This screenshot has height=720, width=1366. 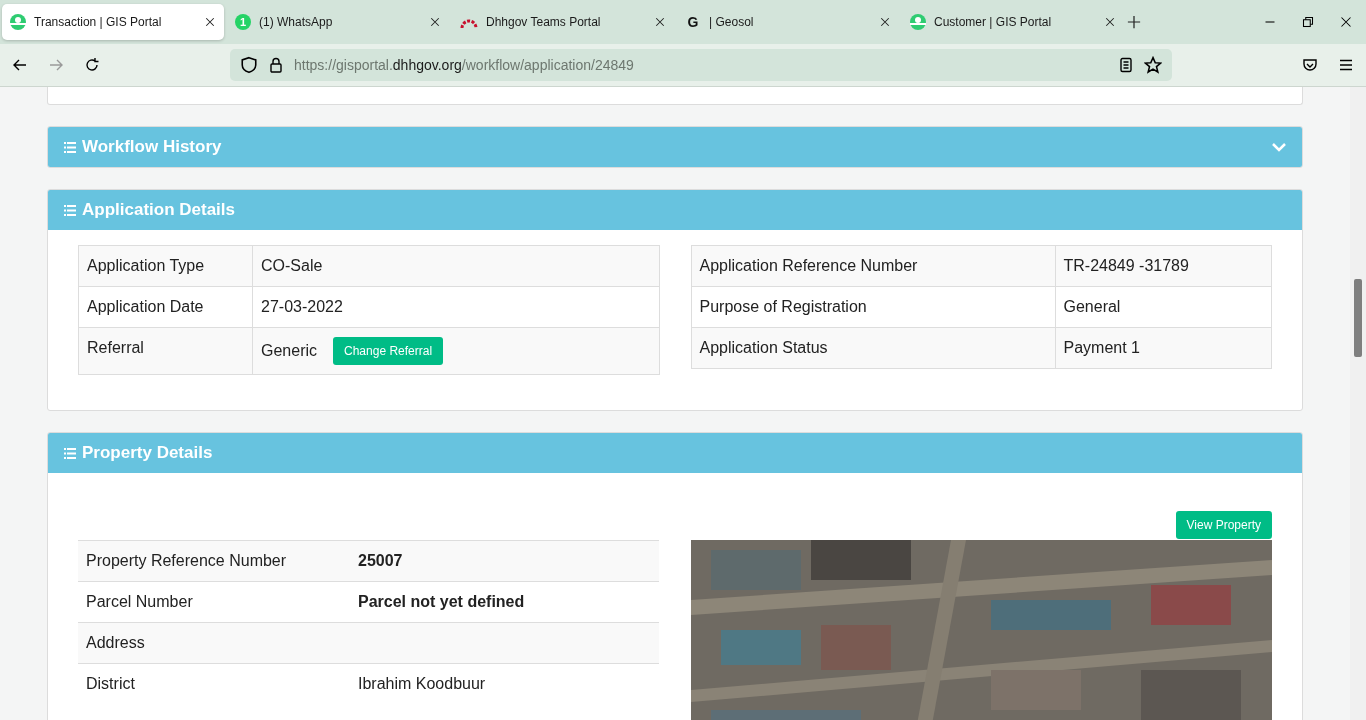 I want to click on geosol-logo-icon: G, so click(x=693, y=22).